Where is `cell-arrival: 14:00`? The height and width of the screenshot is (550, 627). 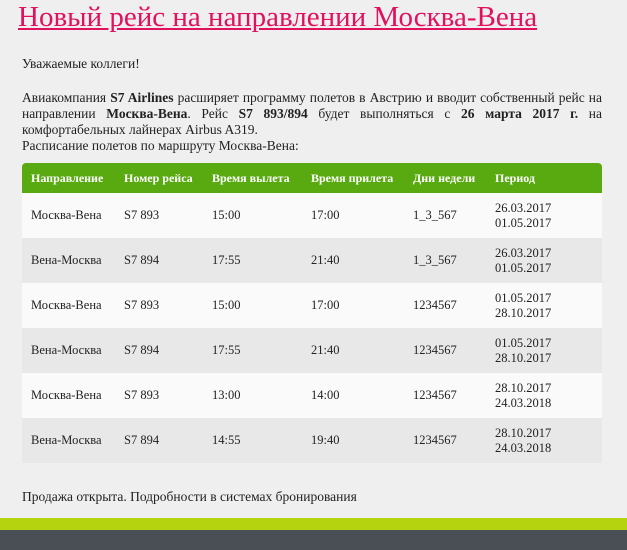 cell-arrival: 14:00 is located at coordinates (353, 395).